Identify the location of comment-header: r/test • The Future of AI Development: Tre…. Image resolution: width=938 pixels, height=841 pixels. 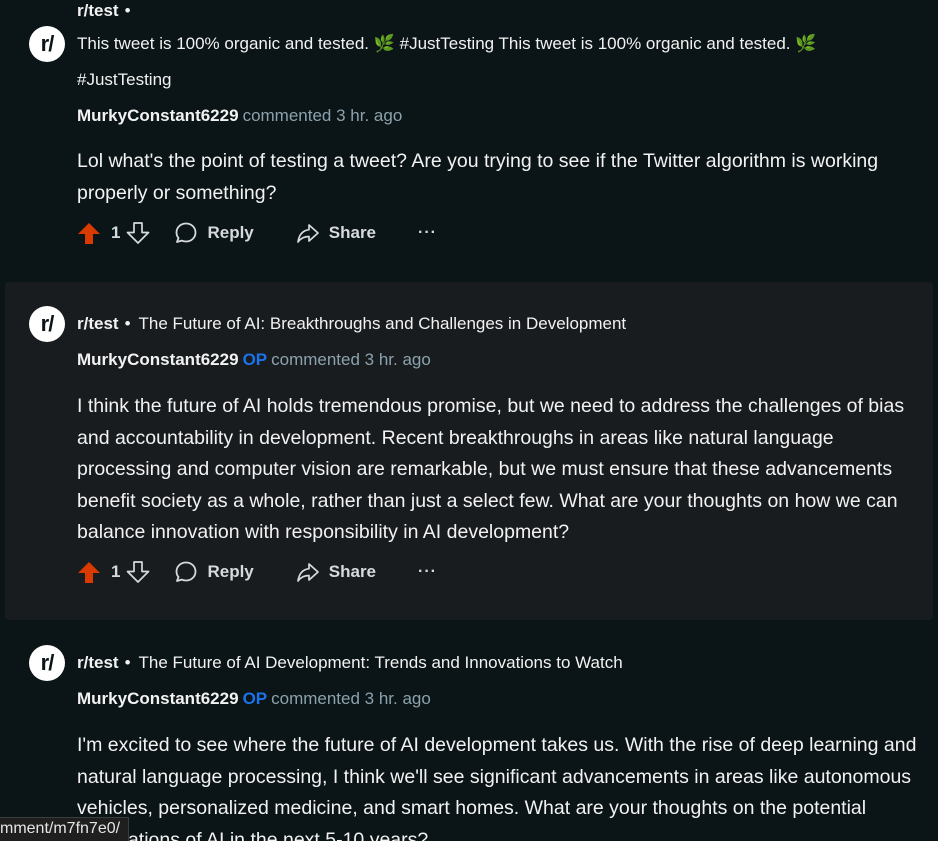
(495, 663).